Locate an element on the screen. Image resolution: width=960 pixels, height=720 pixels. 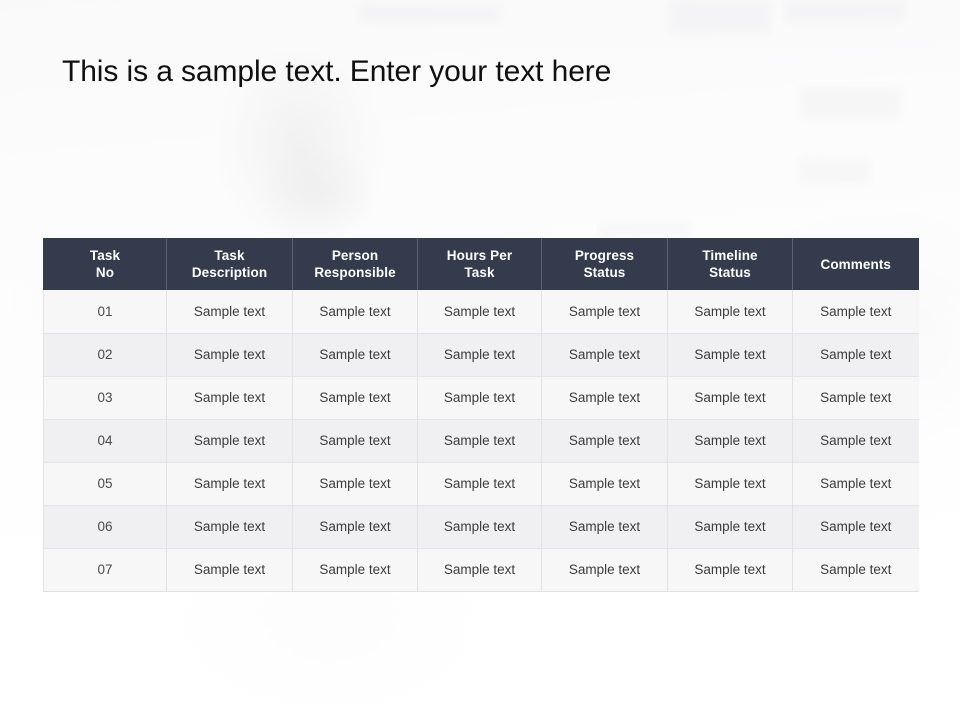
column-header-line1: Person is located at coordinates (355, 255).